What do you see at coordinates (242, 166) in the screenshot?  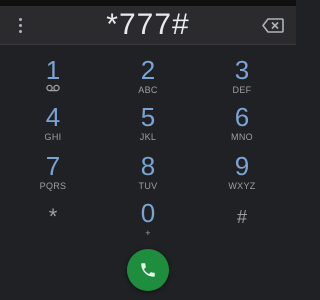 I see `key-digit: 9` at bounding box center [242, 166].